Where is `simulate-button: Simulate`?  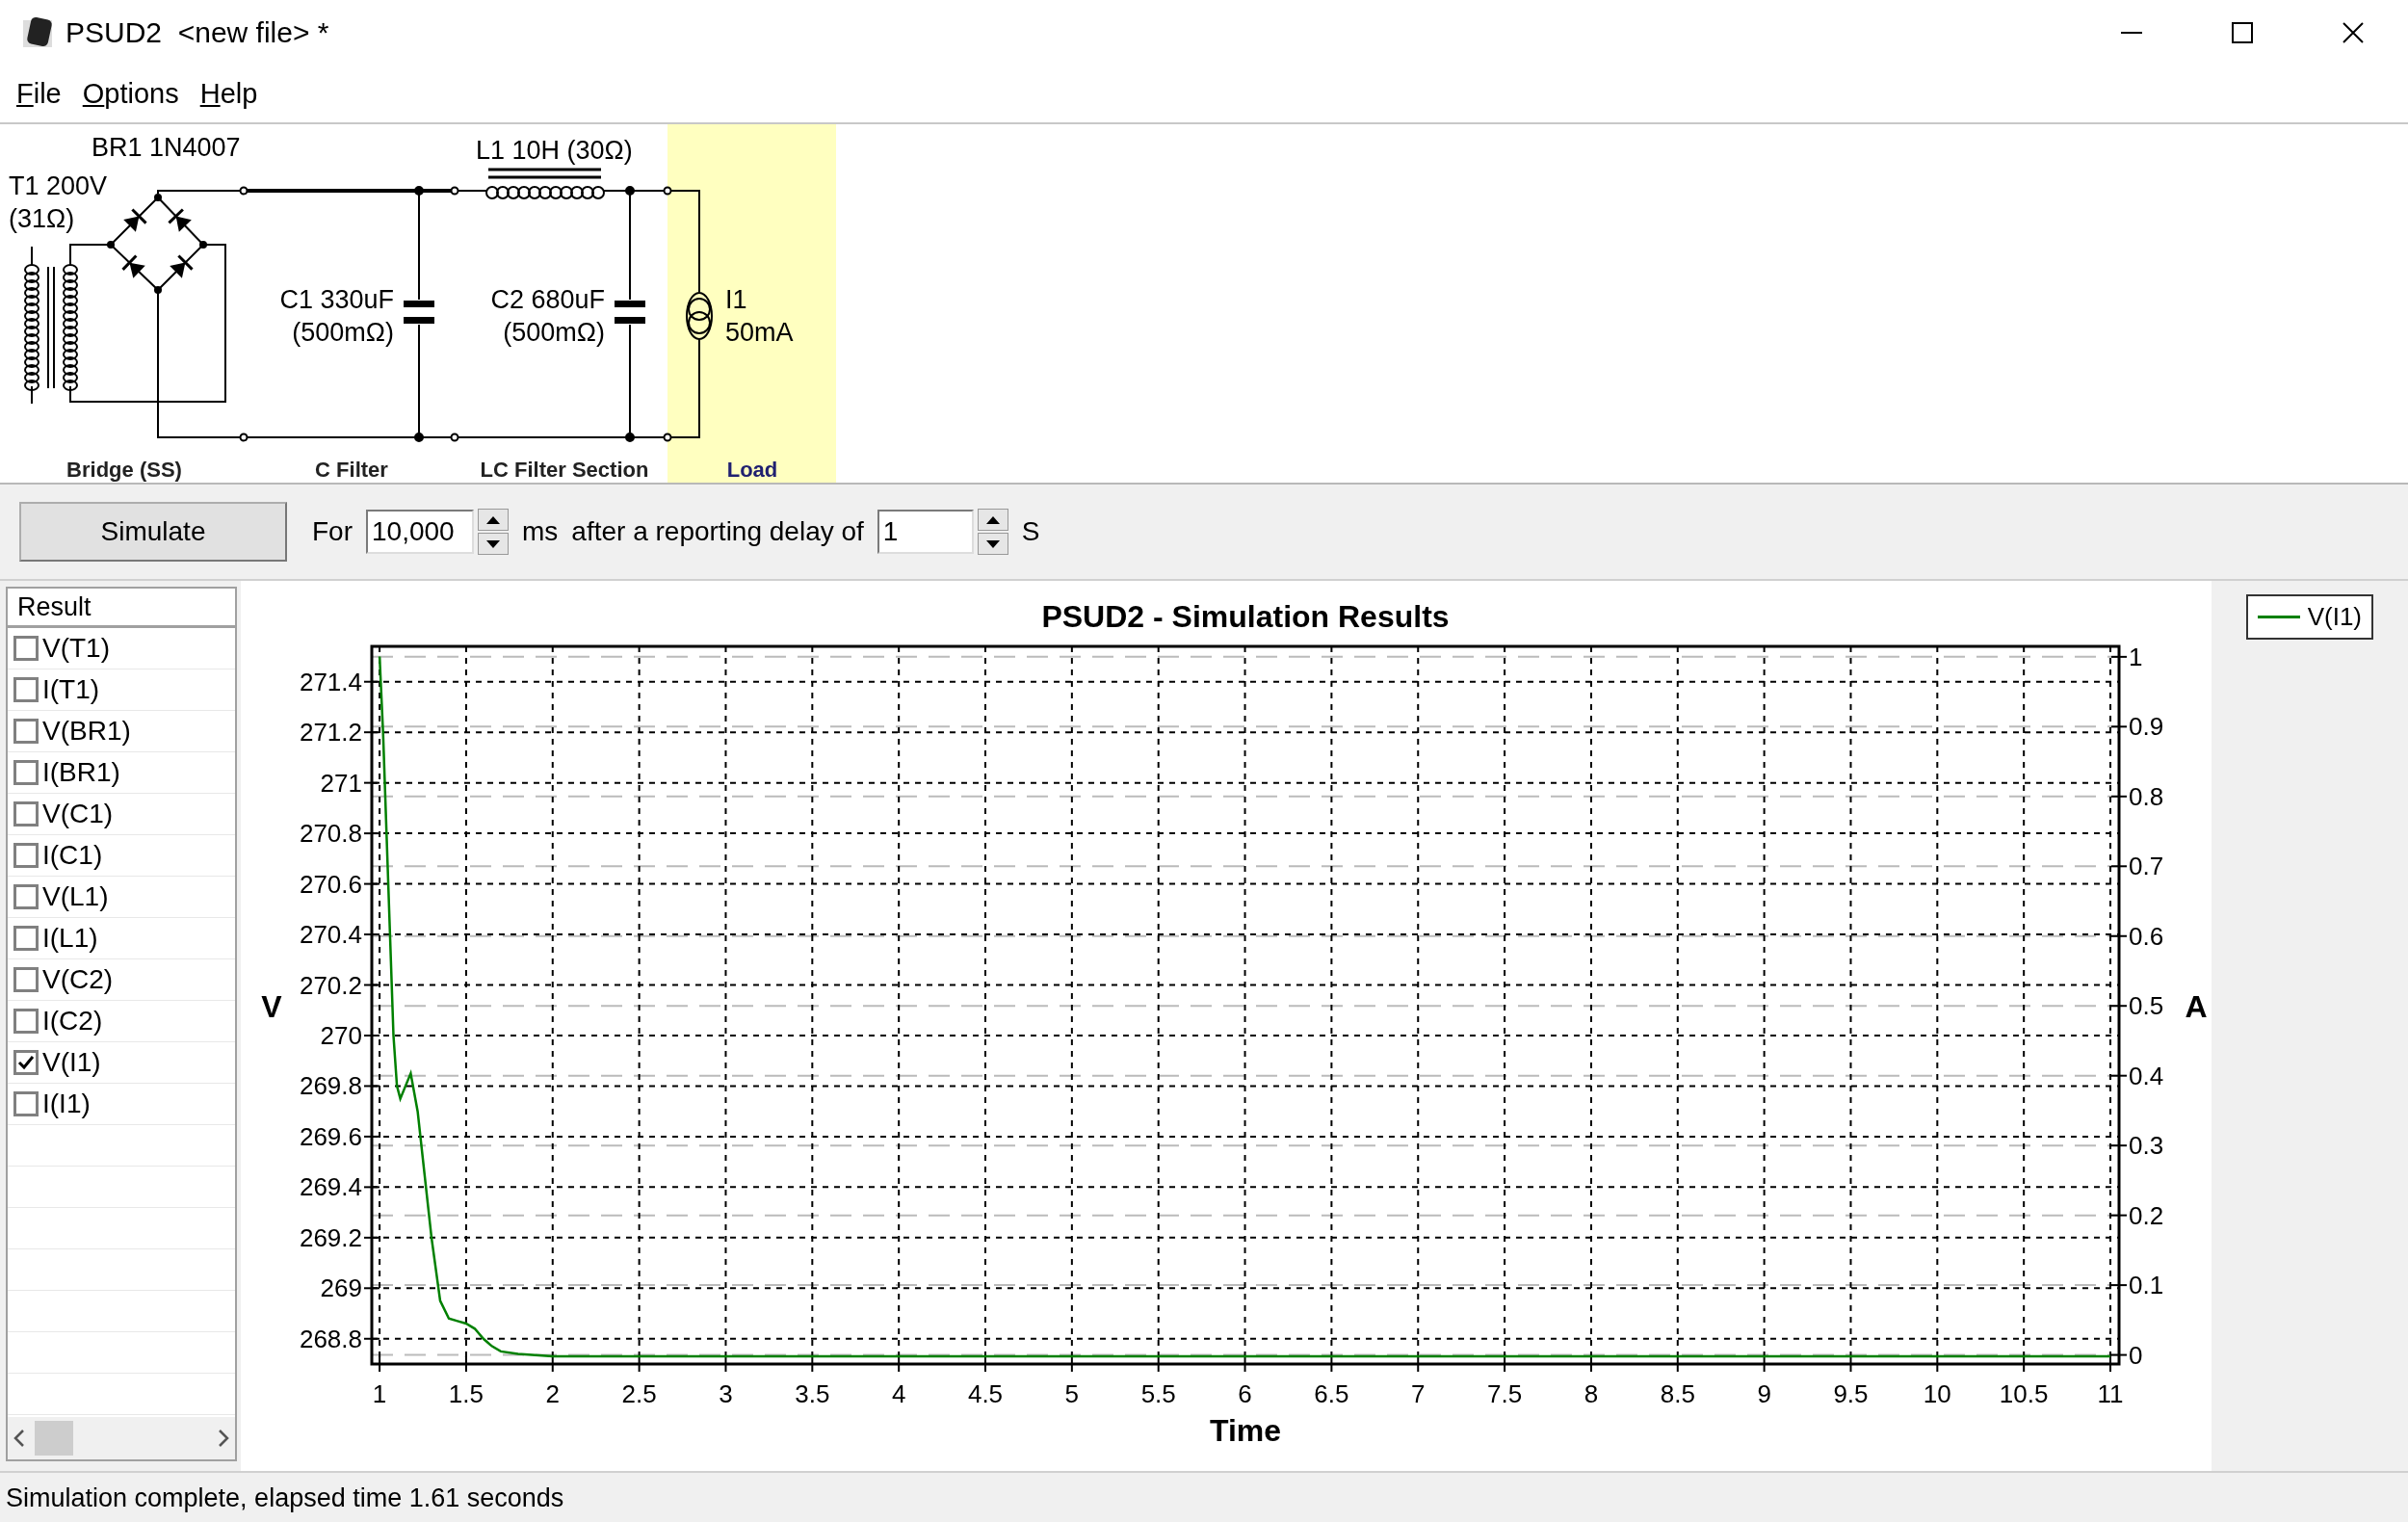 simulate-button: Simulate is located at coordinates (153, 532).